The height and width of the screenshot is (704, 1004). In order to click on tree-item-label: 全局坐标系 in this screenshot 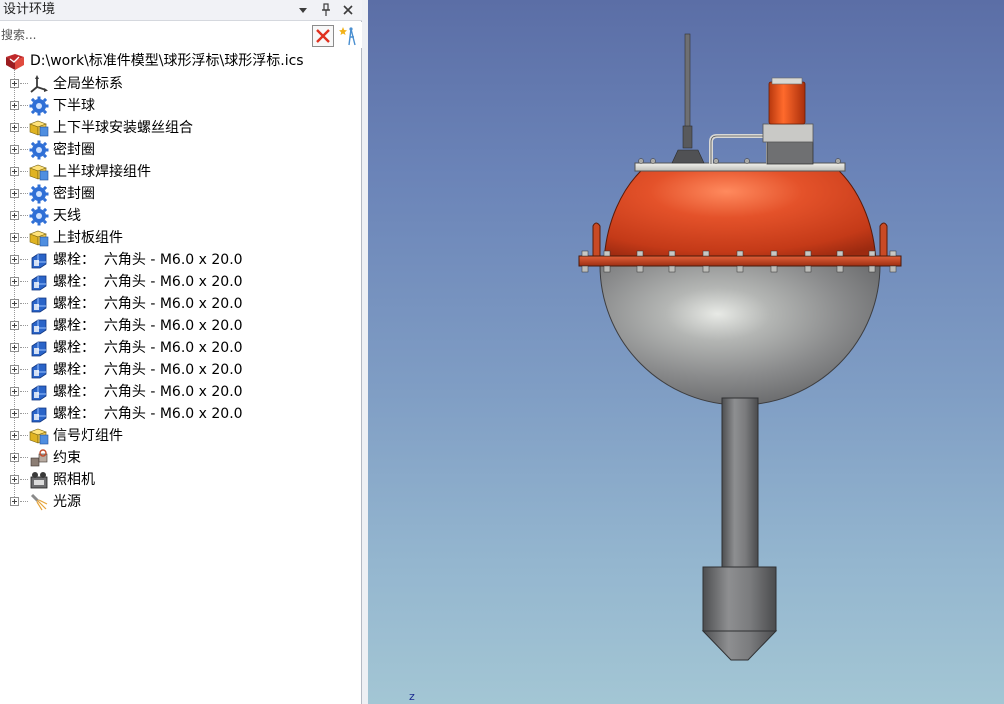, I will do `click(88, 84)`.